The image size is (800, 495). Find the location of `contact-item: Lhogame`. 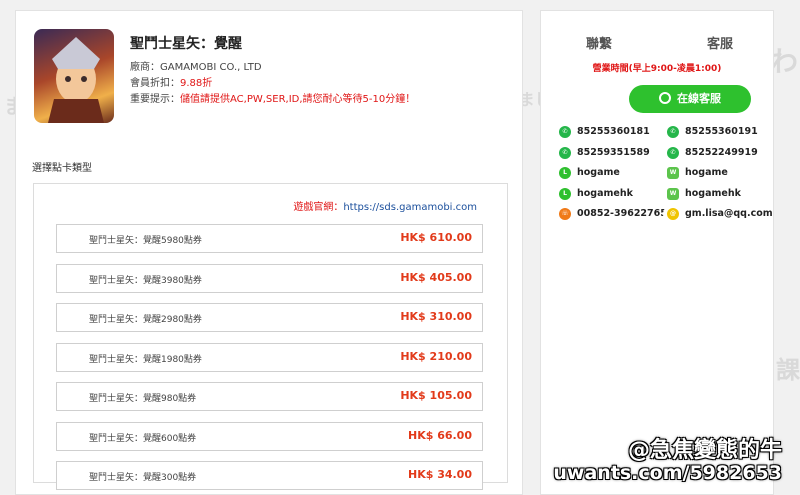

contact-item: Lhogame is located at coordinates (605, 173).